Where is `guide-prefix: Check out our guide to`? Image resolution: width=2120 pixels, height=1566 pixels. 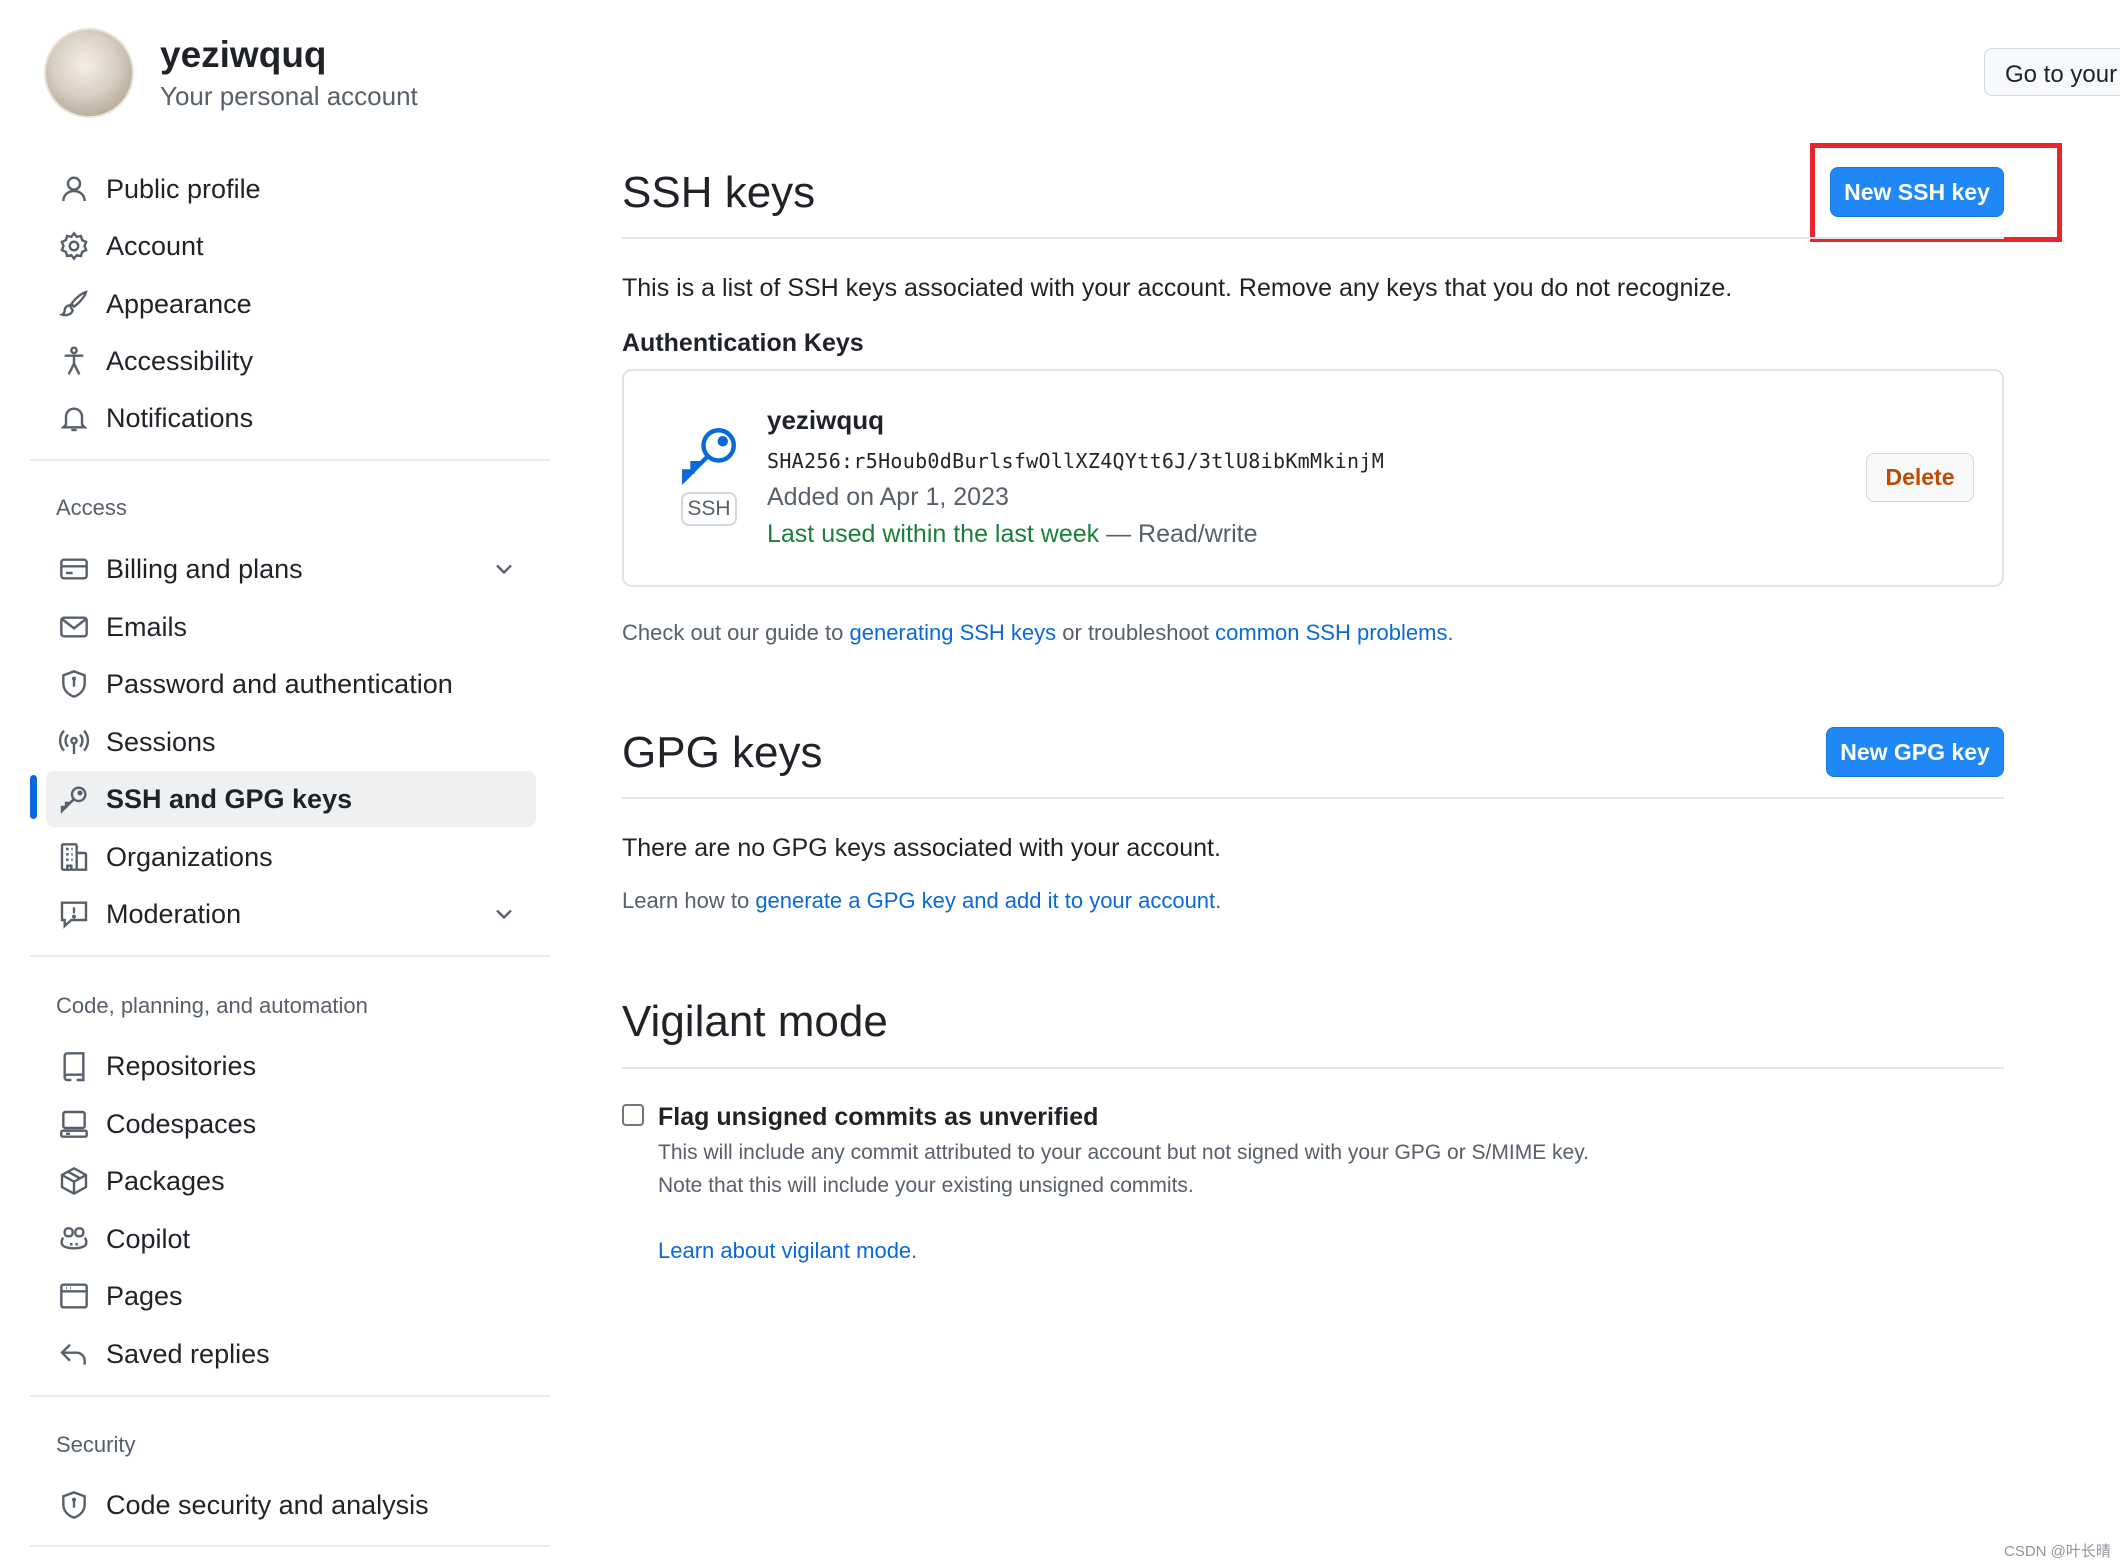 guide-prefix: Check out our guide to is located at coordinates (736, 632).